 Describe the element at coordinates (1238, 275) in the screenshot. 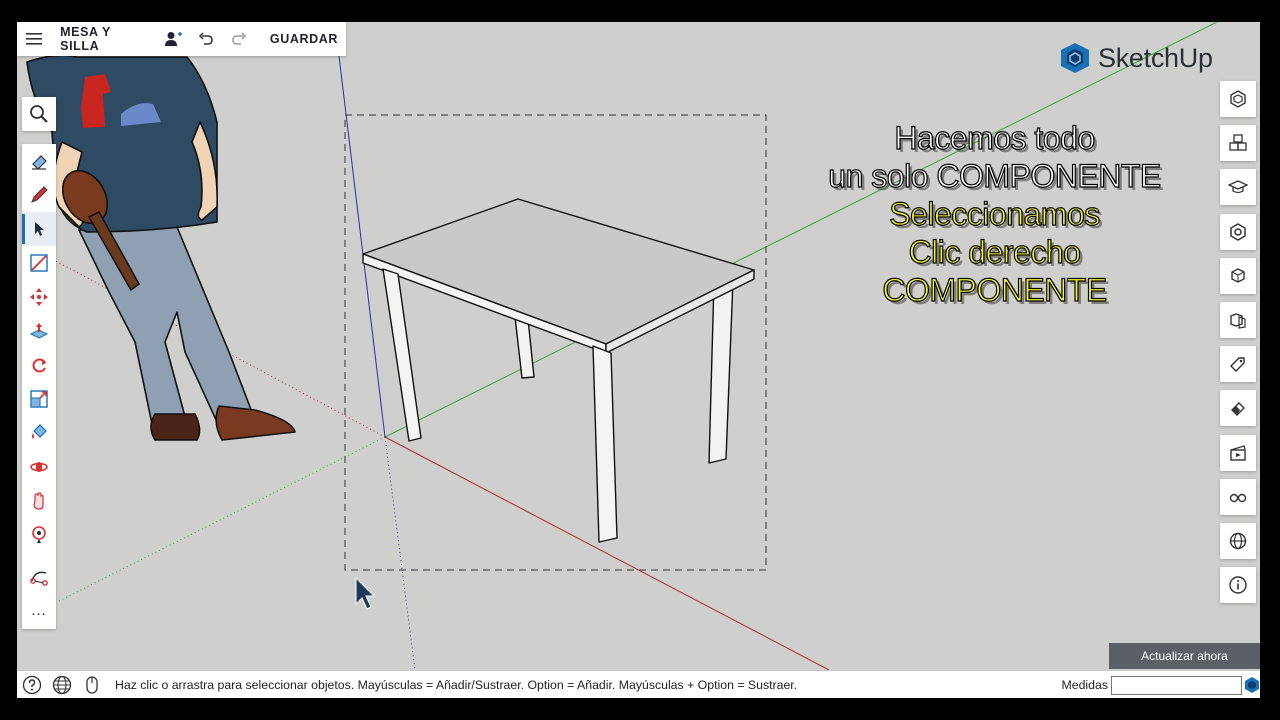

I see `outliner-icon` at that location.